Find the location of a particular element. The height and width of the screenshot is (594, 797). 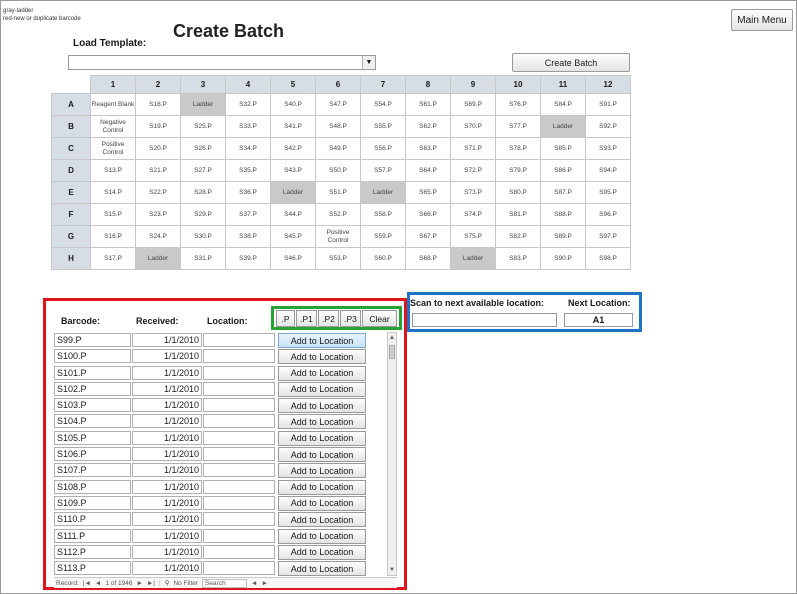

barcode-field: S108.P is located at coordinates (92, 486).